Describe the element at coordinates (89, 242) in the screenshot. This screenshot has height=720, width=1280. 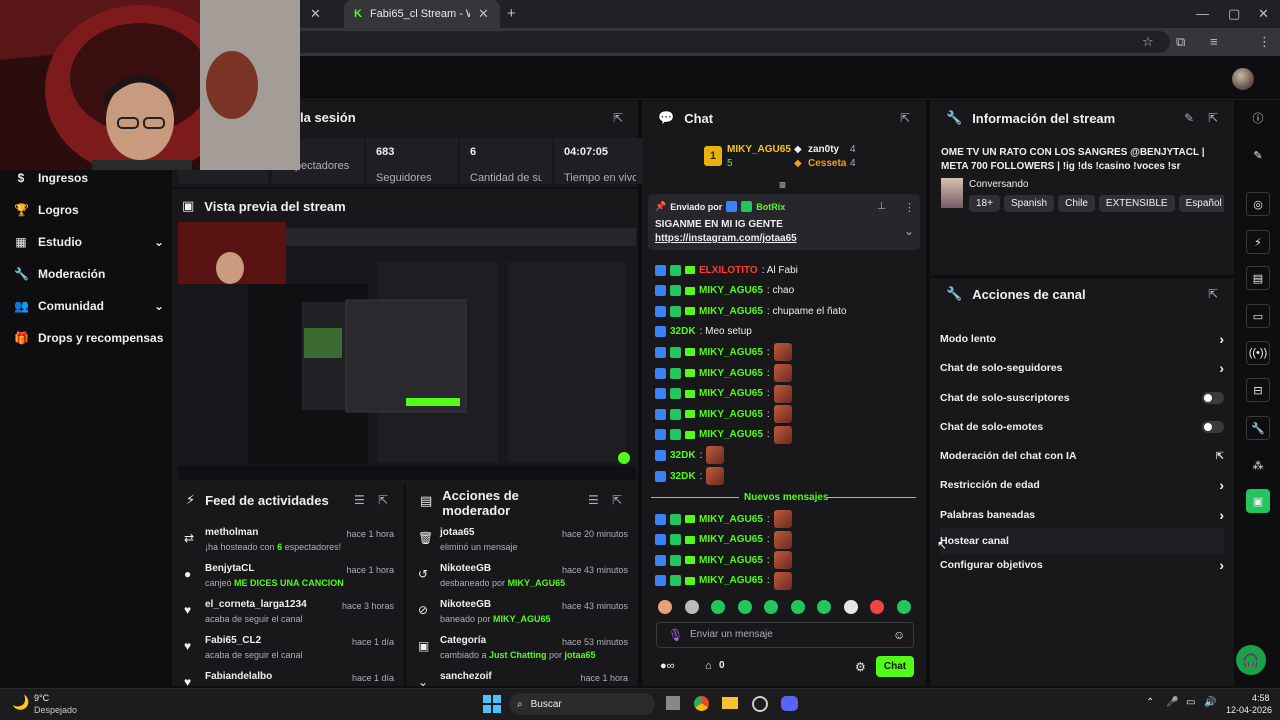
I see `nav-item-estudio: ▦ Estudio ⌄` at that location.